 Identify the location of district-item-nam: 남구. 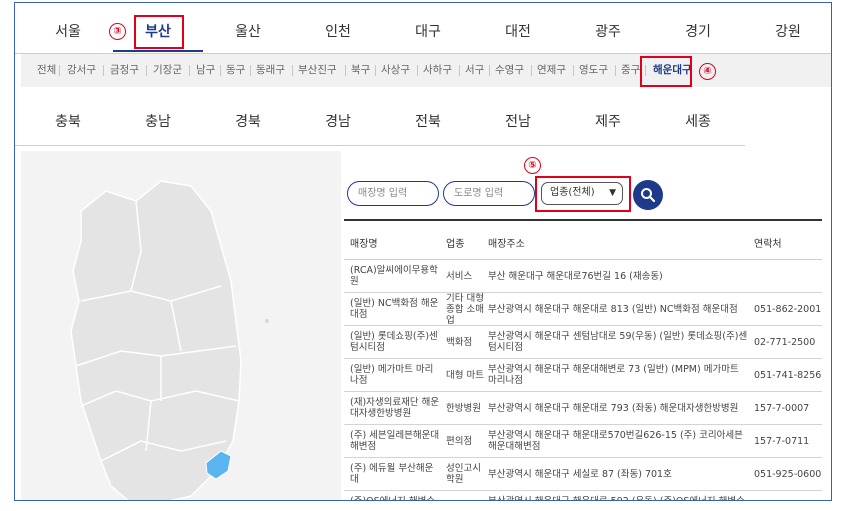
(205, 70).